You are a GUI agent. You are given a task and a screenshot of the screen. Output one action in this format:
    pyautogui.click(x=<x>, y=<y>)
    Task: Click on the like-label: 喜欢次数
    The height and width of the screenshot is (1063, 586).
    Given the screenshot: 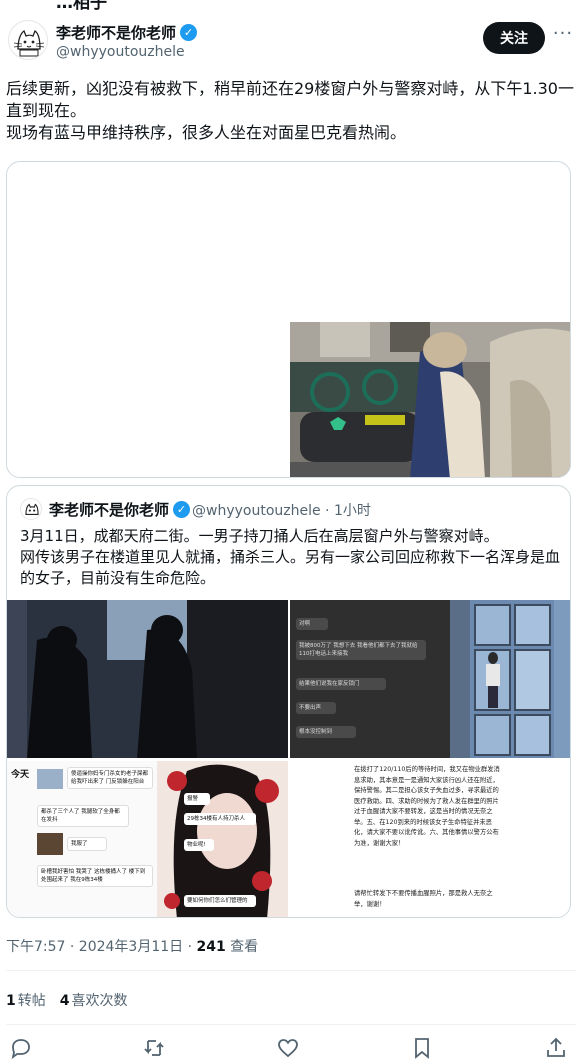 What is the action you would take?
    pyautogui.click(x=99, y=1001)
    